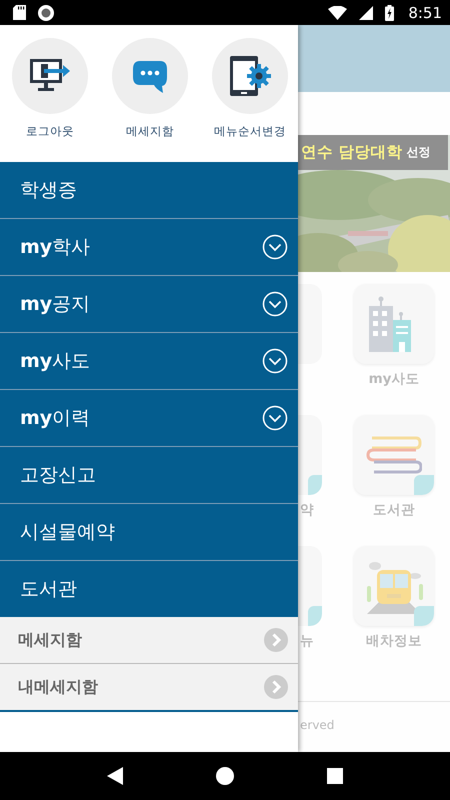 The height and width of the screenshot is (800, 450). Describe the element at coordinates (306, 510) in the screenshot. I see `tile-label: 약` at that location.